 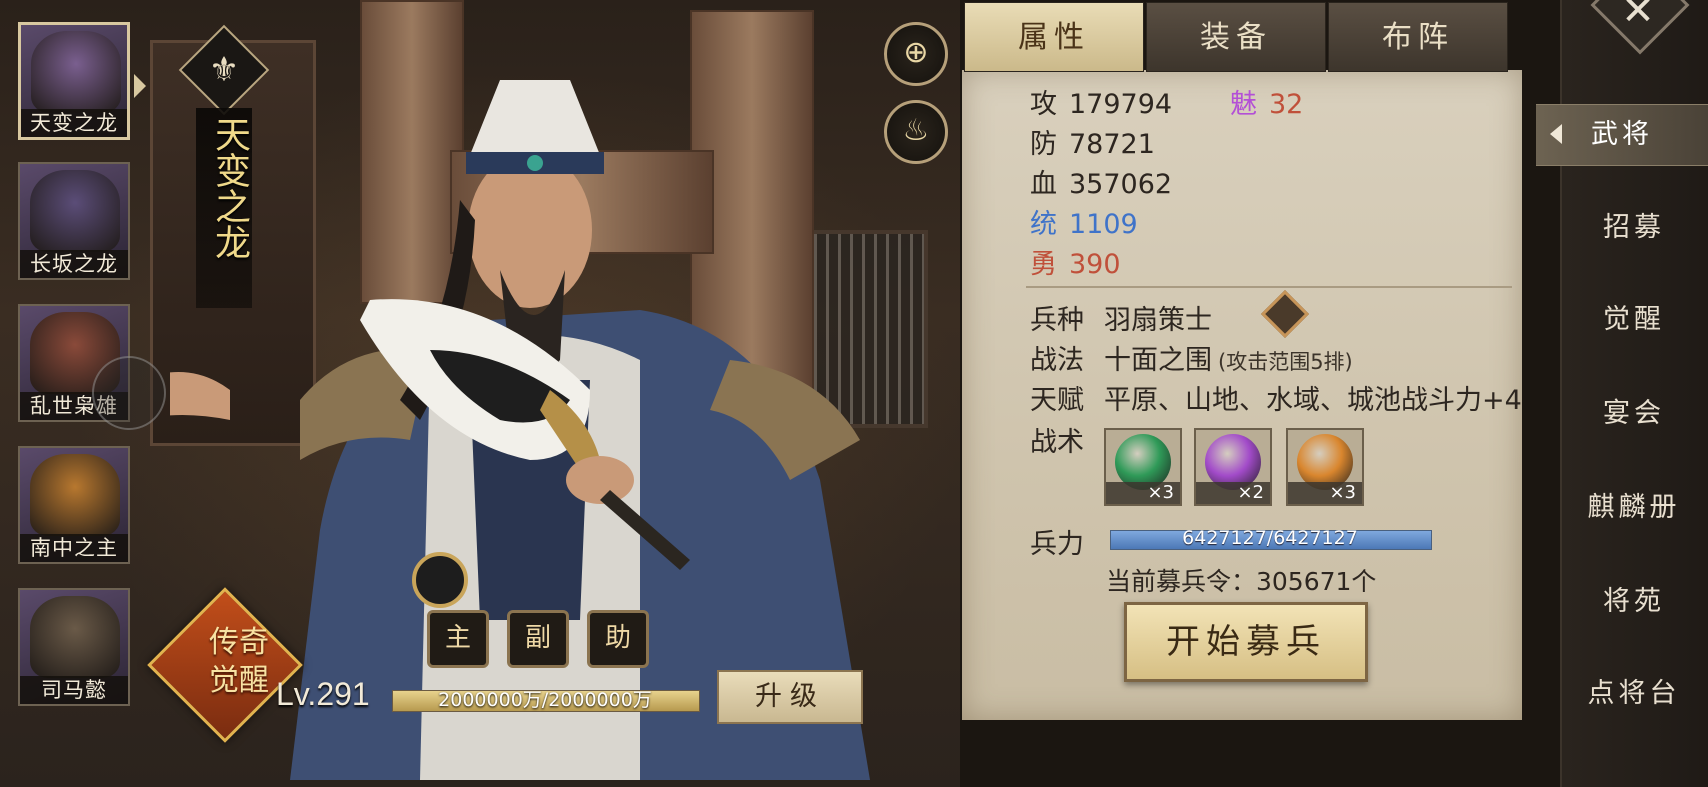 I want to click on skin-icon: ♨, so click(x=916, y=130).